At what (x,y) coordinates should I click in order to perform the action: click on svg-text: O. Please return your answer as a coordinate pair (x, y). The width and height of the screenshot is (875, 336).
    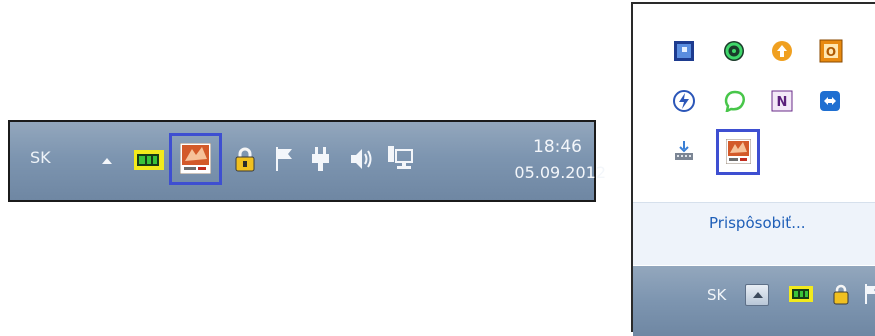
    Looking at the image, I should click on (831, 52).